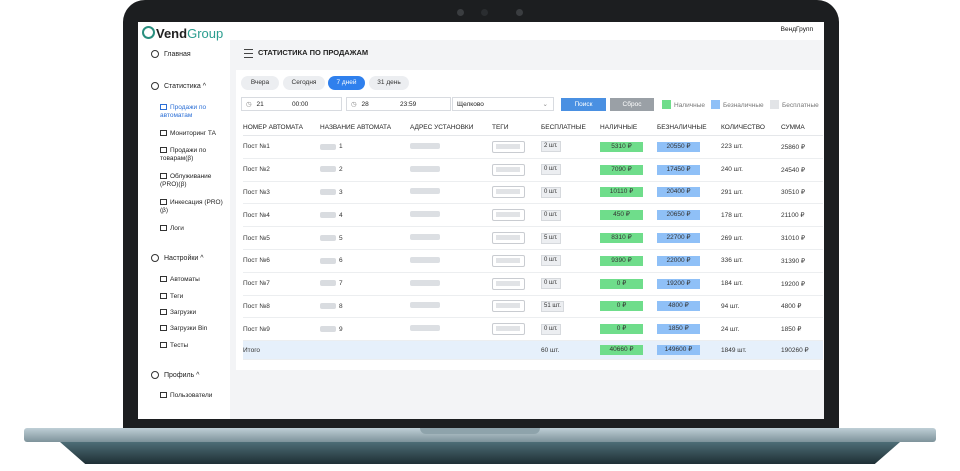  Describe the element at coordinates (793, 170) in the screenshot. I see `sum-value: 24540 ₽` at that location.